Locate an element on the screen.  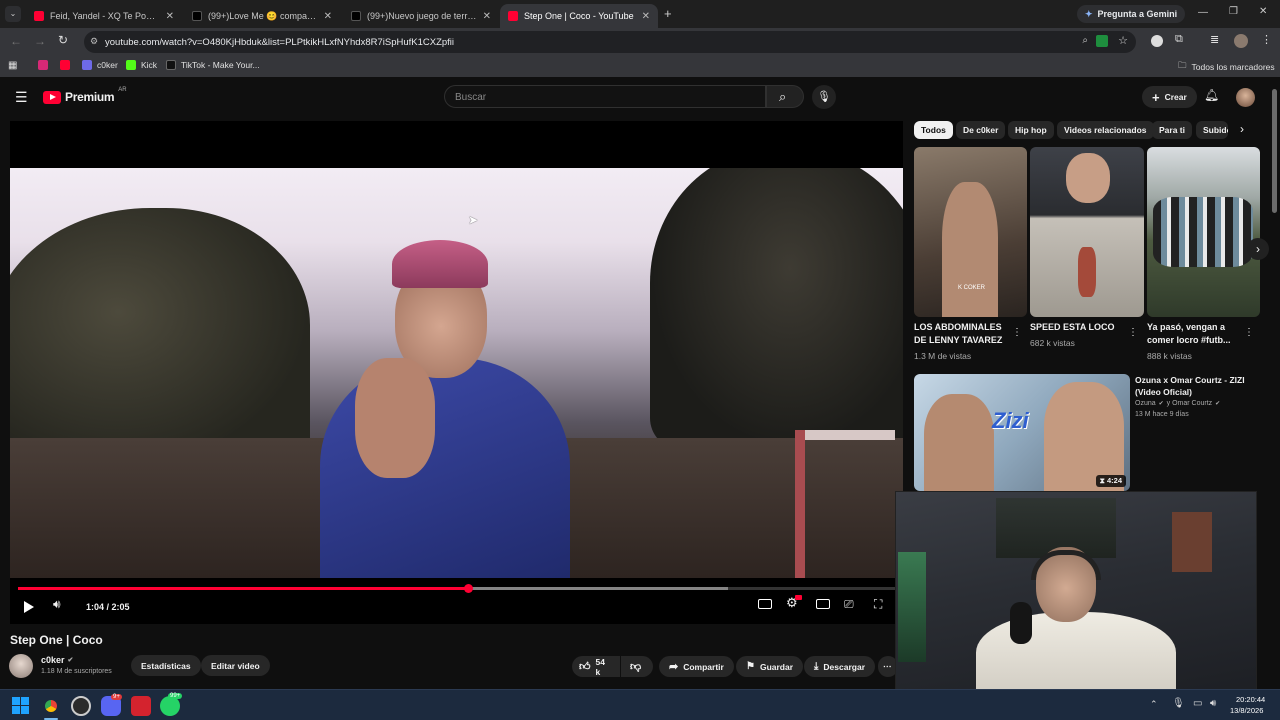
display-icon: ▭ is located at coordinates (1197, 703).